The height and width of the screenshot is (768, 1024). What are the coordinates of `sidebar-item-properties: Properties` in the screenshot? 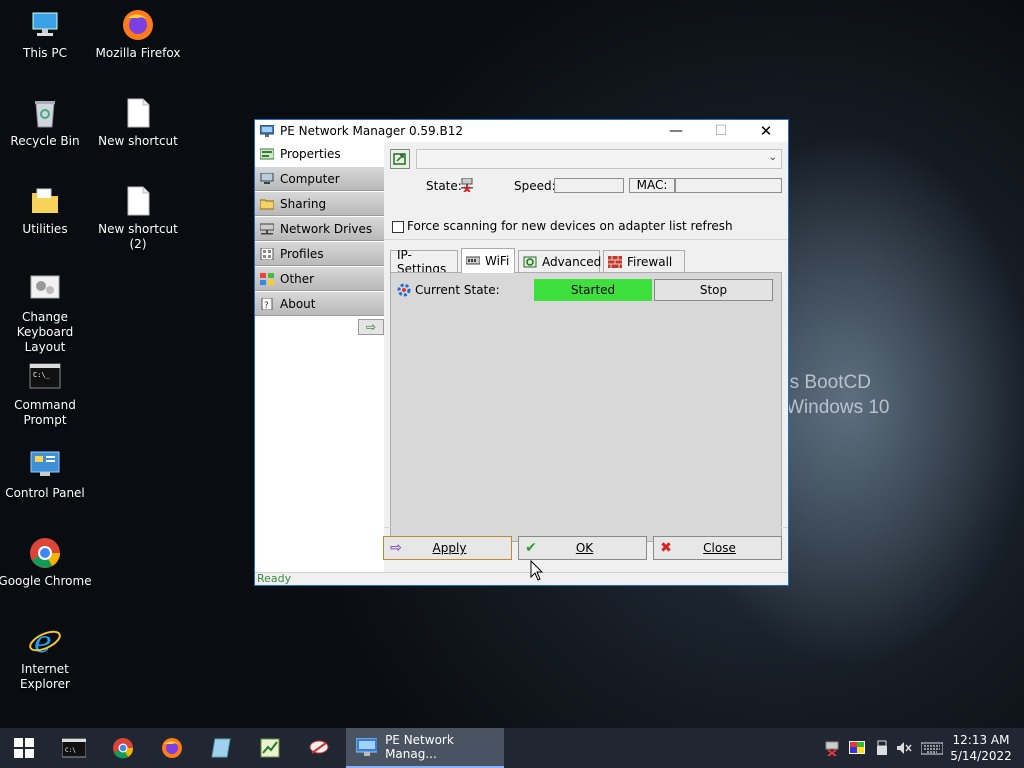 It's located at (319, 154).